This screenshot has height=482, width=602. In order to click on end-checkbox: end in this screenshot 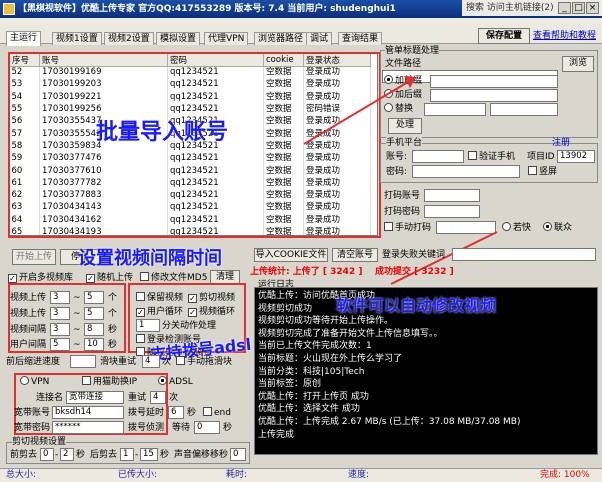, I will do `click(217, 413)`.